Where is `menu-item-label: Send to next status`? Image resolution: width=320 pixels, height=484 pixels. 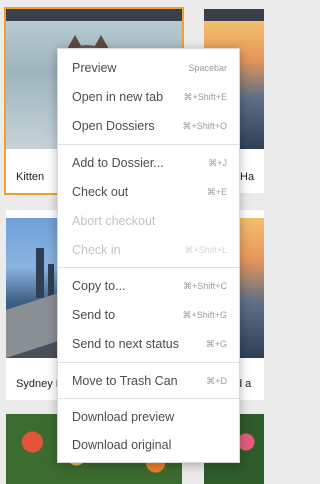
menu-item-label: Send to next status is located at coordinates (126, 344).